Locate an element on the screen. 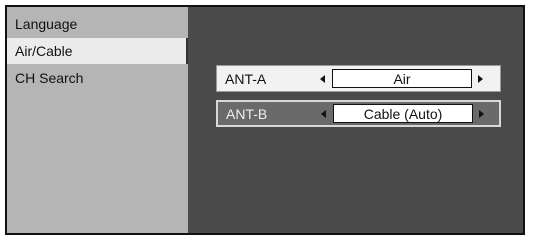  menu-item-language: Language is located at coordinates (97, 24).